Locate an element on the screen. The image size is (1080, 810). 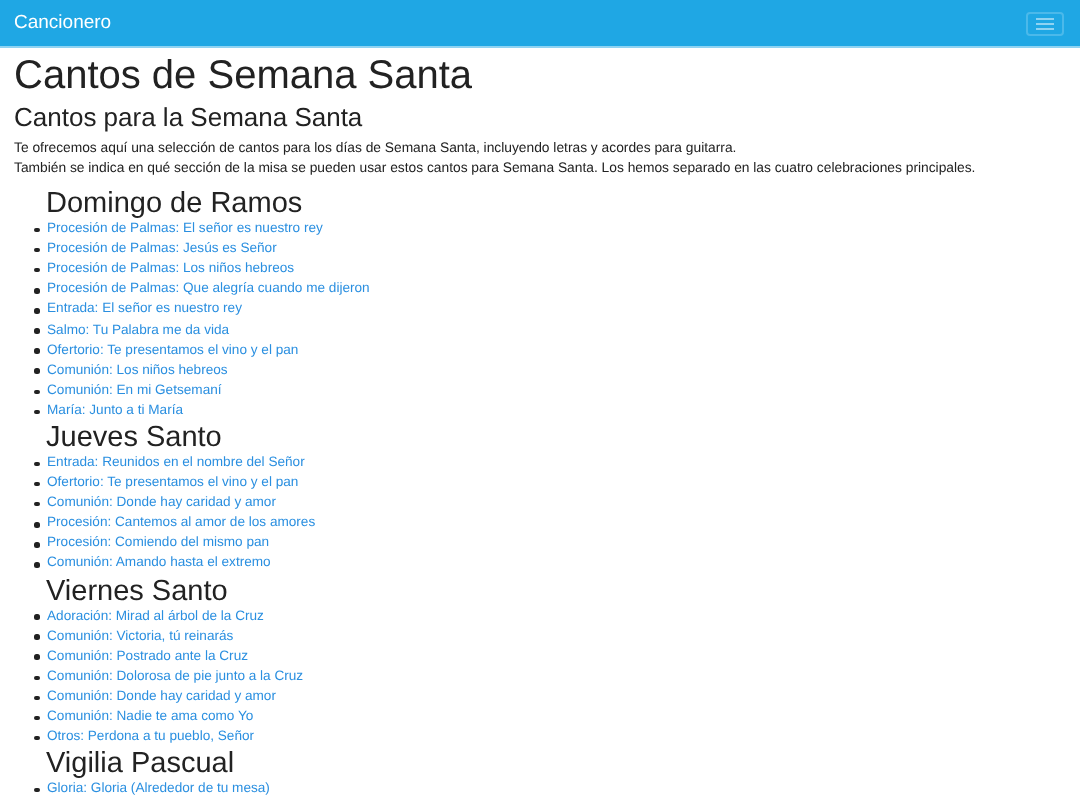
menu-icon is located at coordinates (1045, 23).